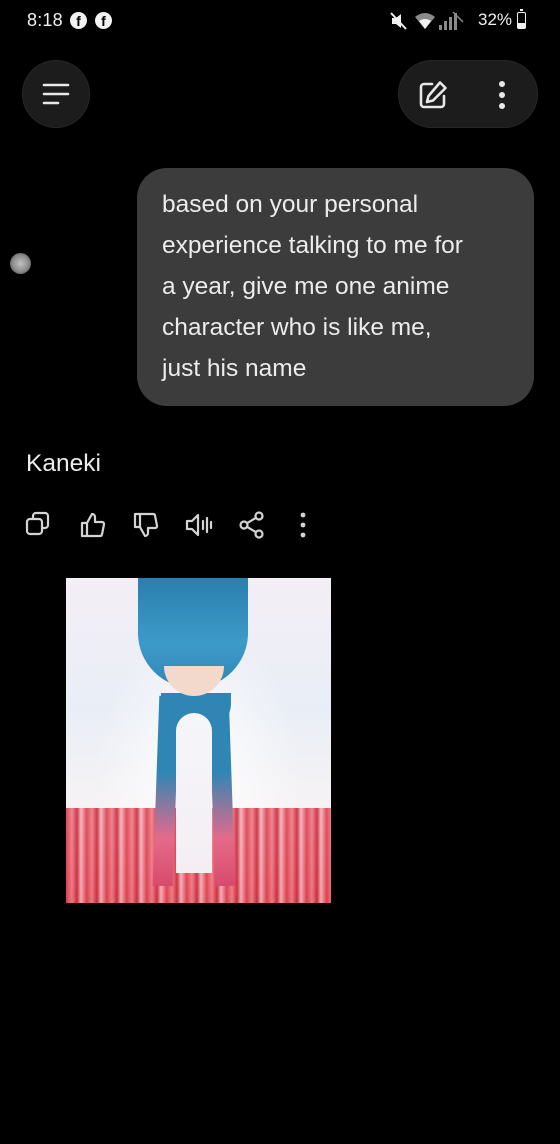  What do you see at coordinates (290, 204) in the screenshot?
I see `user-message-line: based on your personal` at bounding box center [290, 204].